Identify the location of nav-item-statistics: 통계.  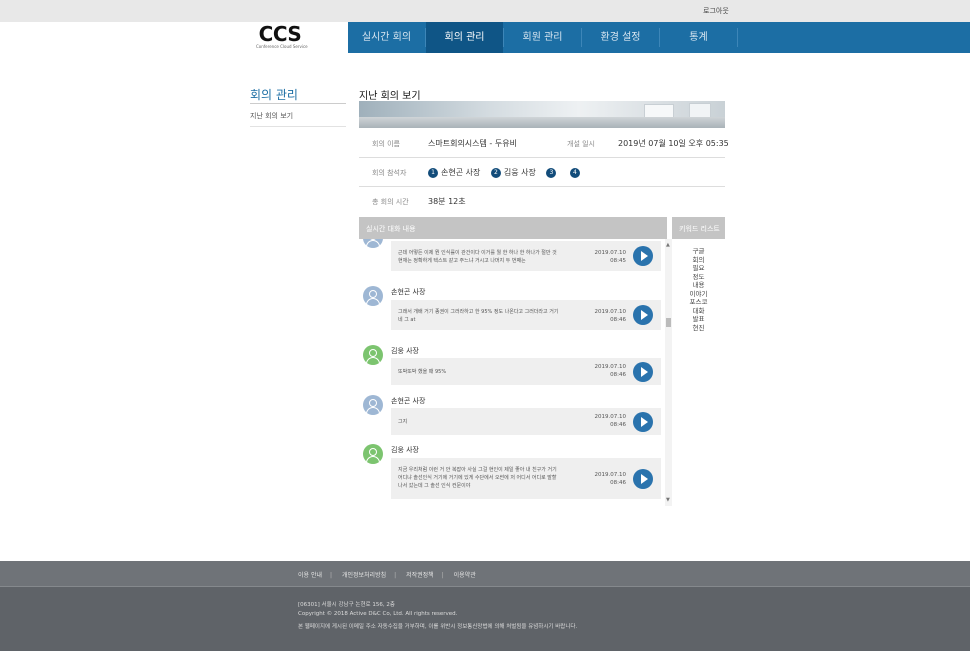
(698, 37).